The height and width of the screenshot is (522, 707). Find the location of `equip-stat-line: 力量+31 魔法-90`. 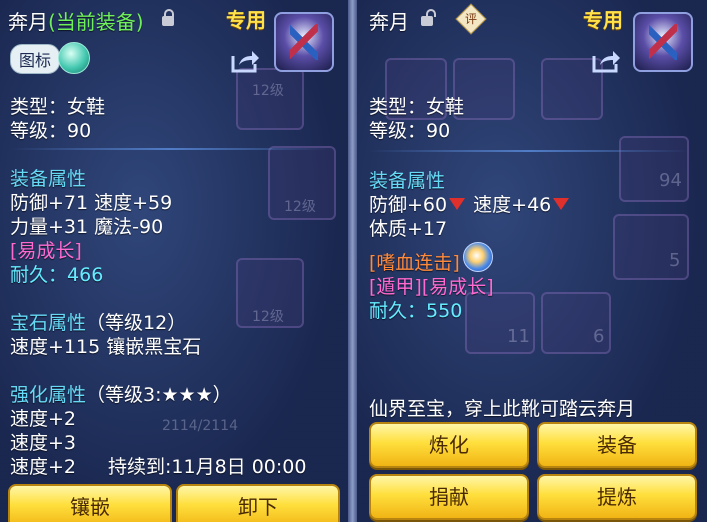

equip-stat-line: 力量+31 魔法-90 is located at coordinates (87, 227).